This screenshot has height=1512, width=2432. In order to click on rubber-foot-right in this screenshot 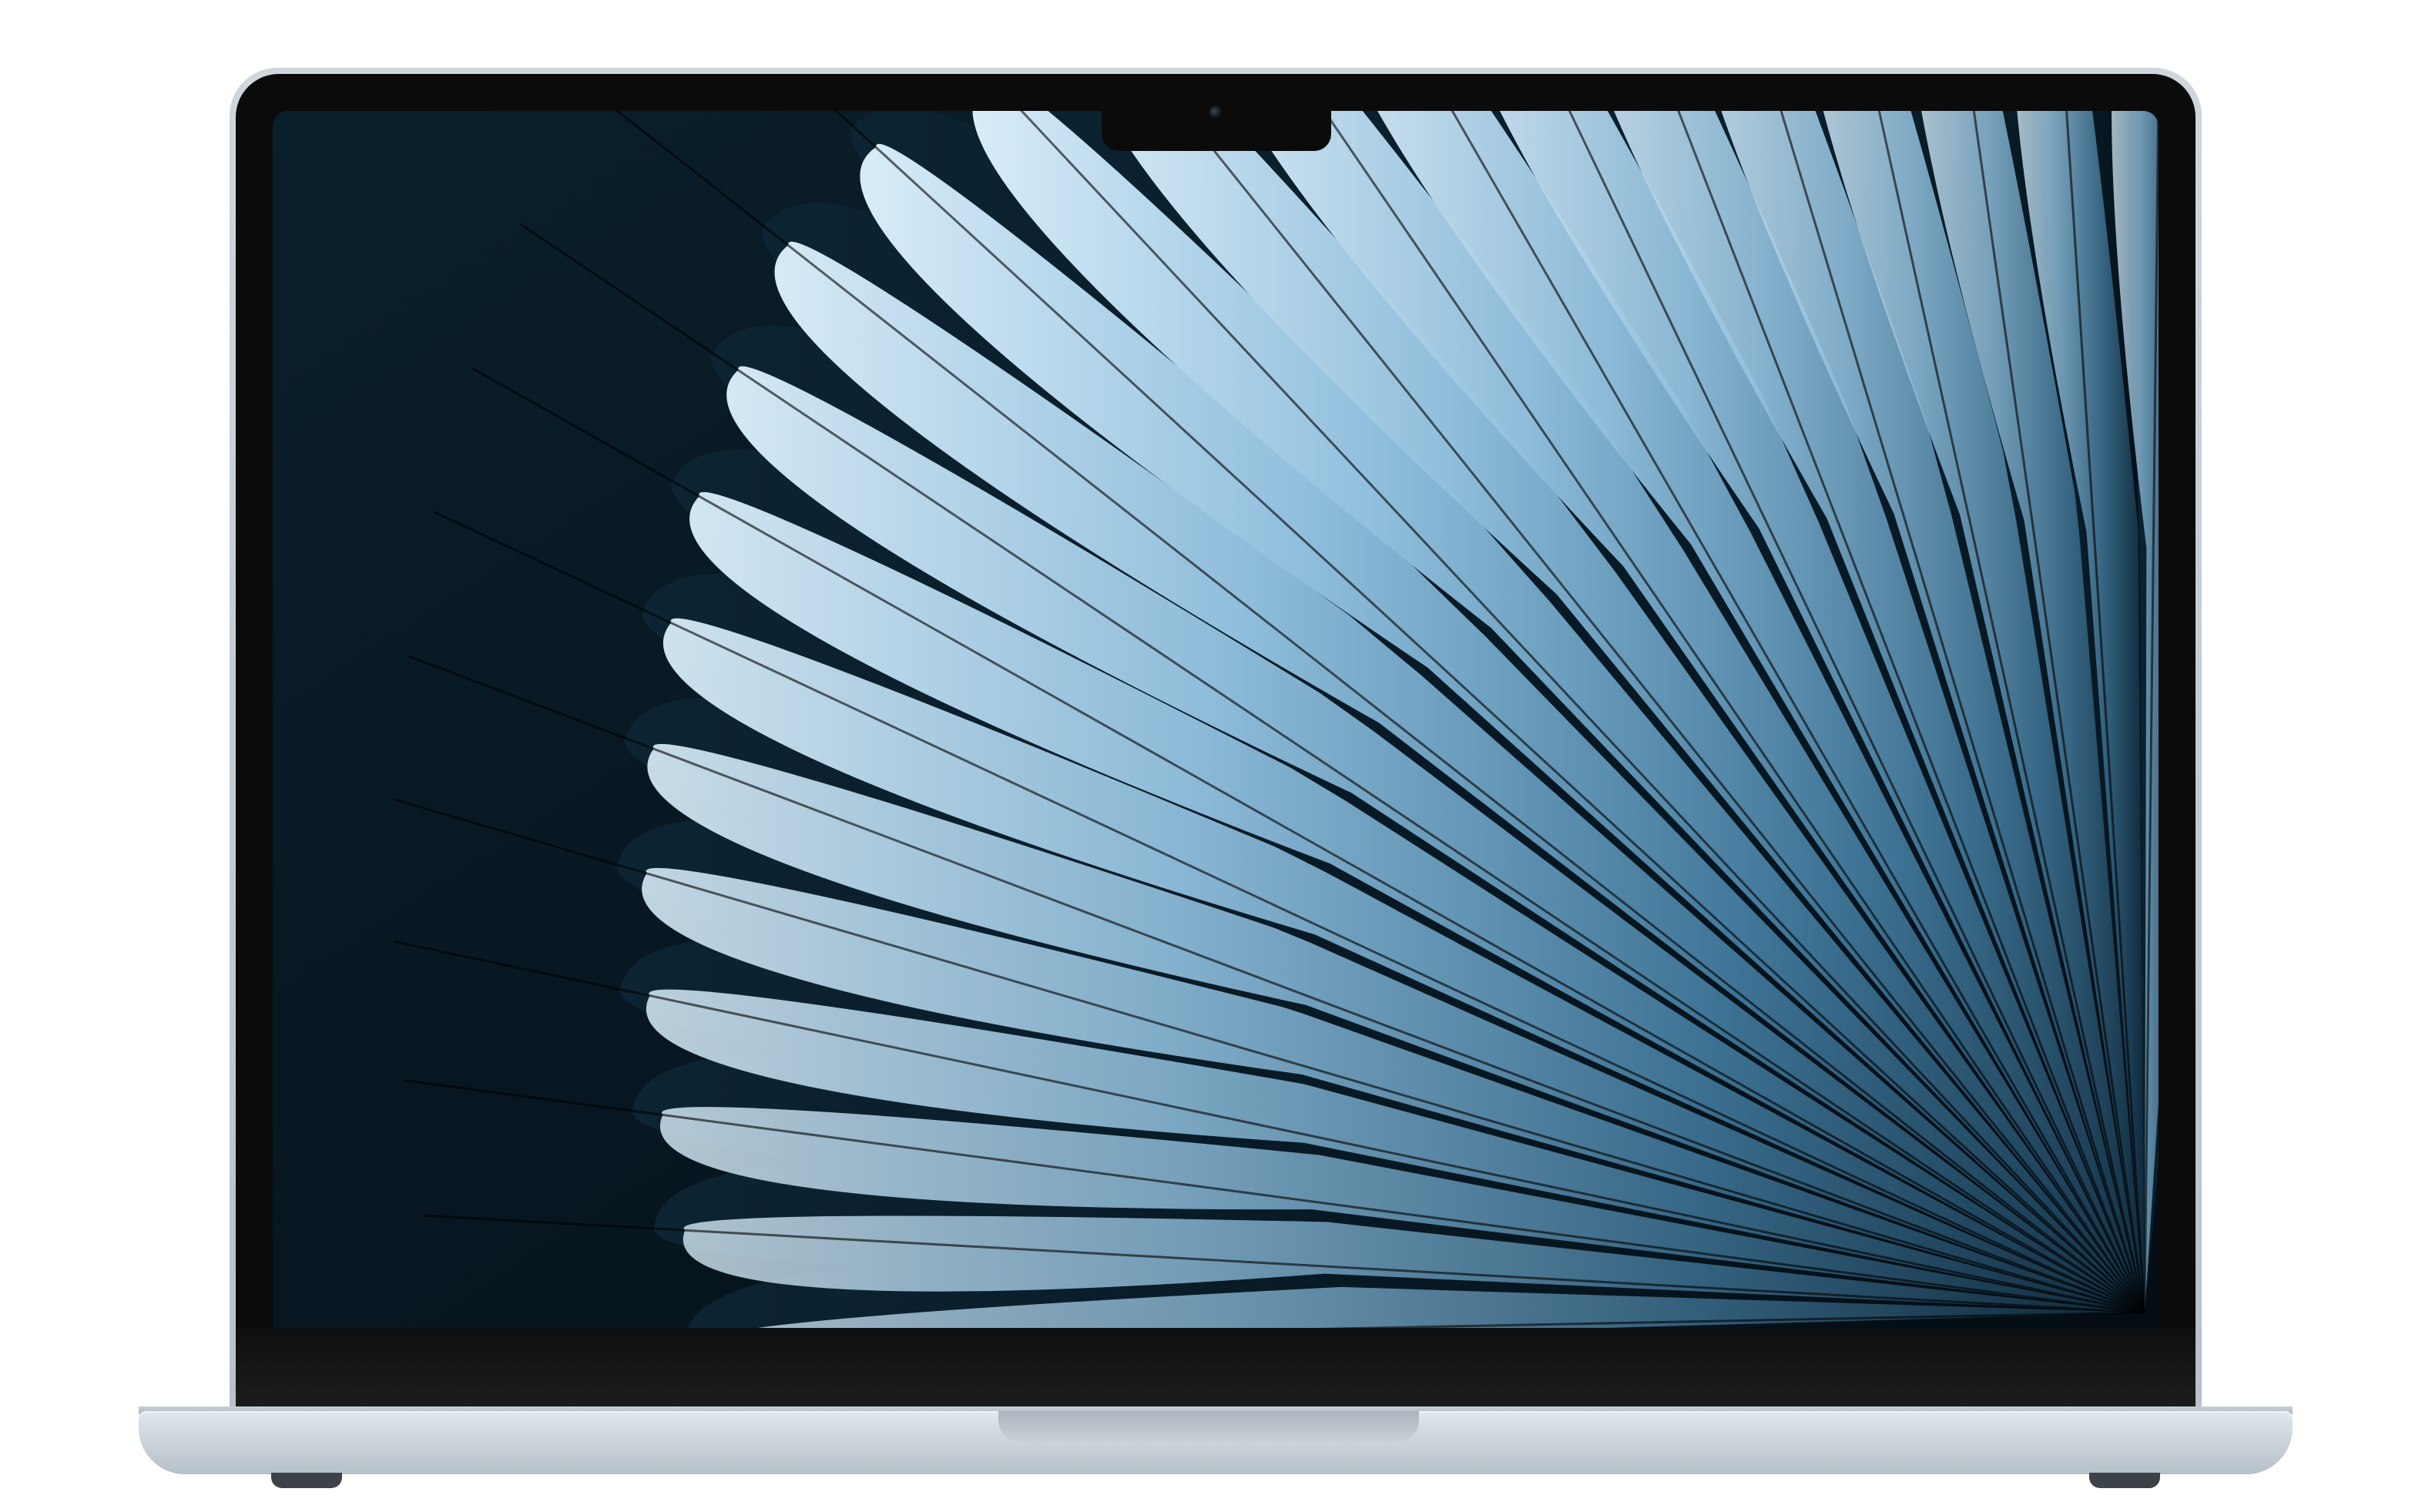, I will do `click(2124, 1481)`.